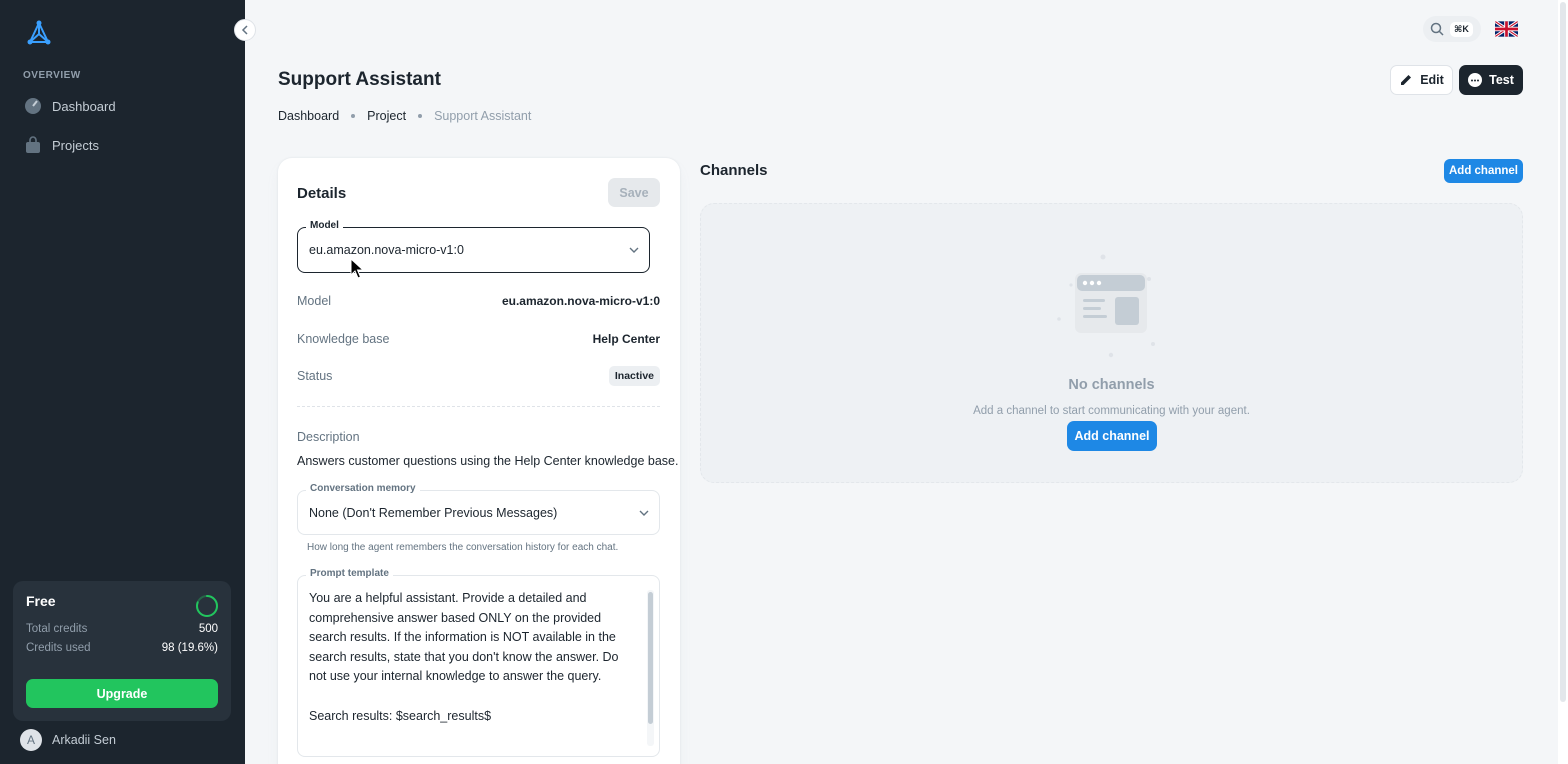  Describe the element at coordinates (1506, 29) in the screenshot. I see `uk-flag-icon` at that location.